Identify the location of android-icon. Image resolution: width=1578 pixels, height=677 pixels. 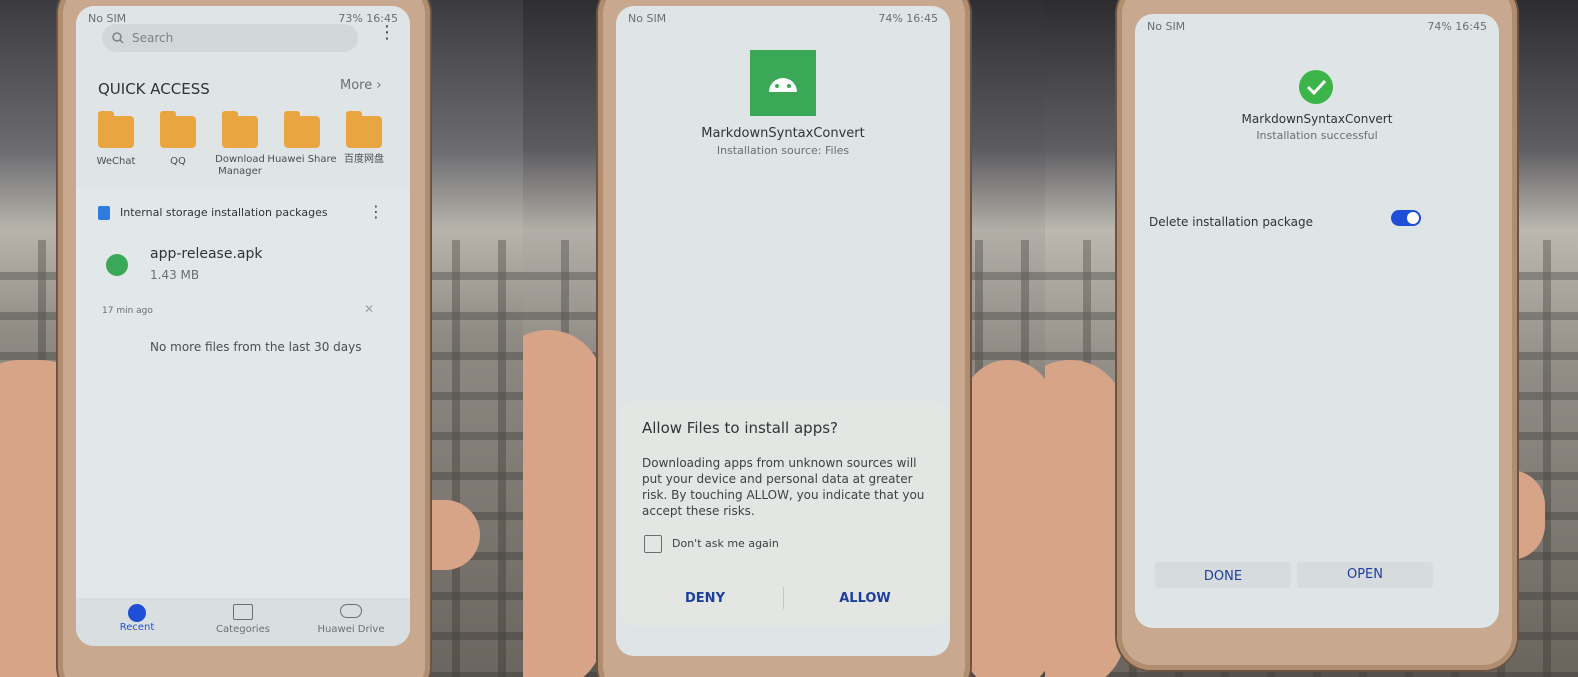
(783, 85).